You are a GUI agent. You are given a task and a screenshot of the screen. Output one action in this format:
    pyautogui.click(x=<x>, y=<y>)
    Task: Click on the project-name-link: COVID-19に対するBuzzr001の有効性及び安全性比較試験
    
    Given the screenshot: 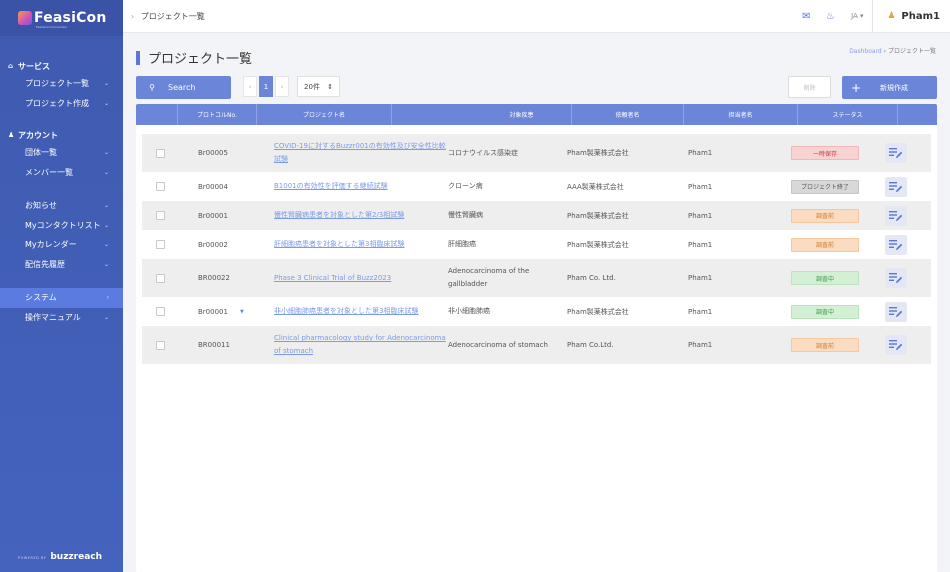 What is the action you would take?
    pyautogui.click(x=361, y=153)
    